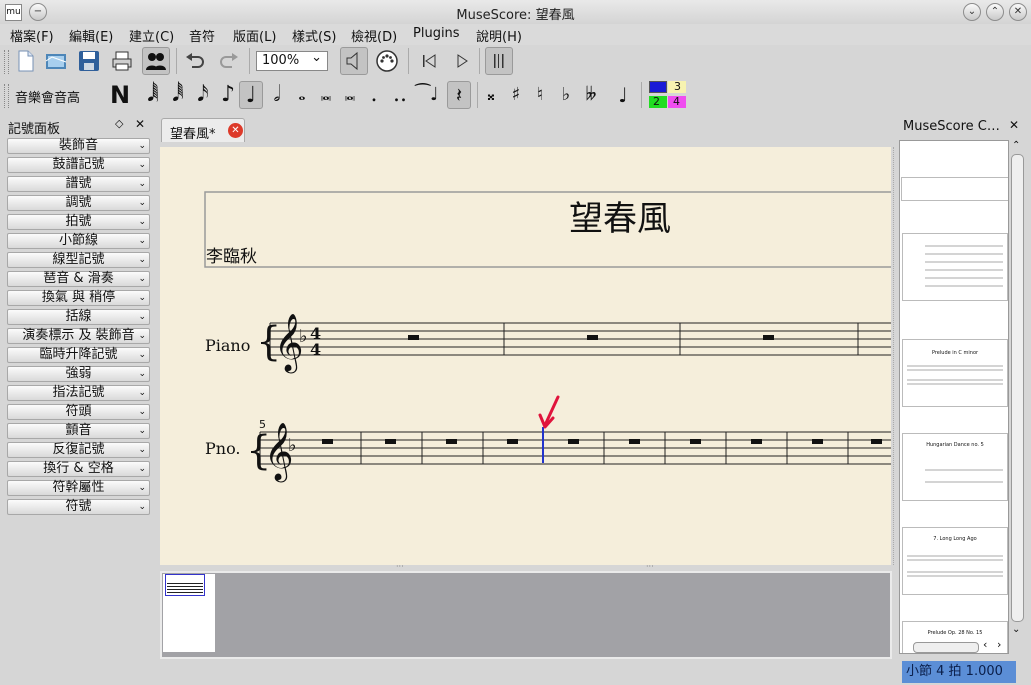  I want to click on palette-section: 符號 ⌄, so click(78, 507).